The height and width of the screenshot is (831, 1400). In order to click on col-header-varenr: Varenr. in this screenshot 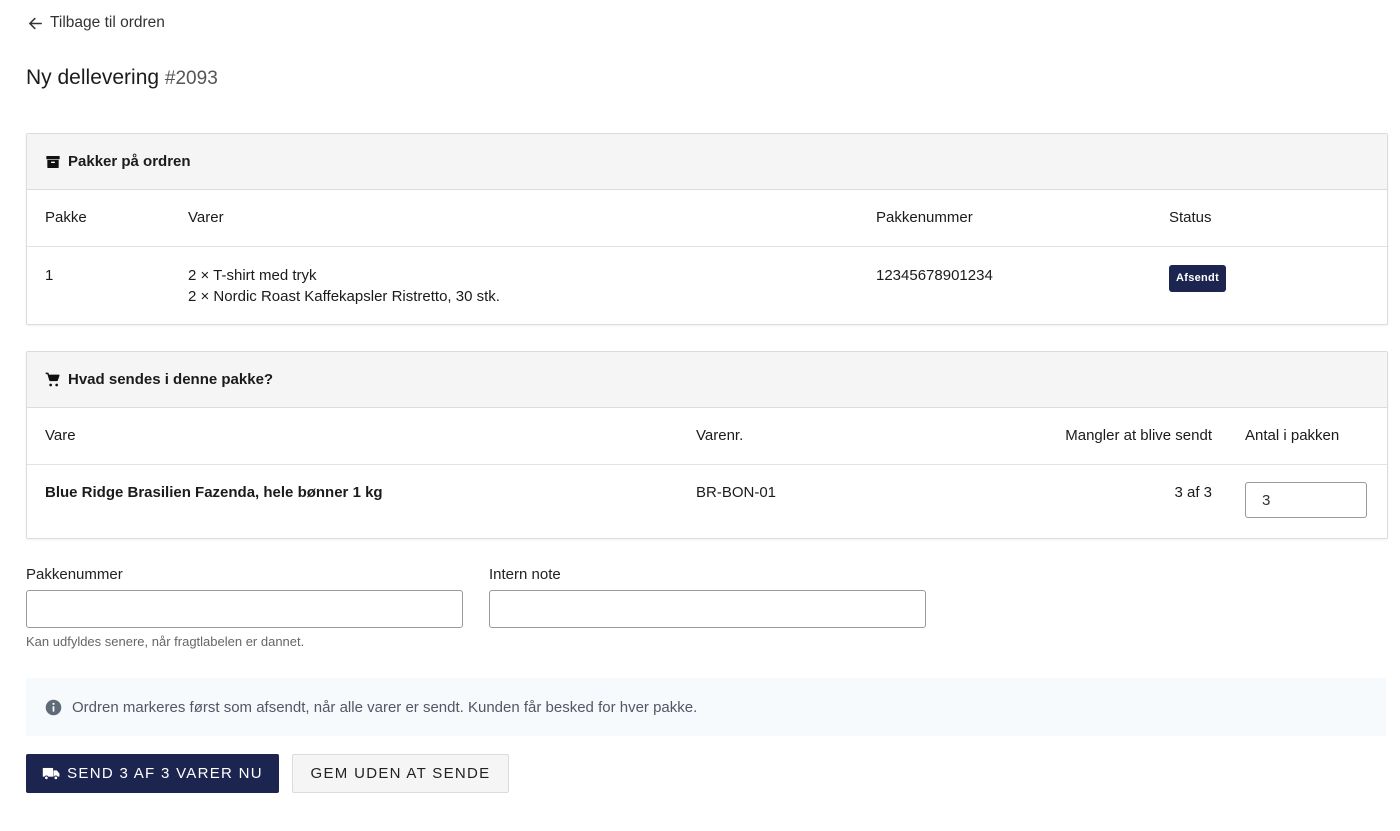, I will do `click(720, 435)`.